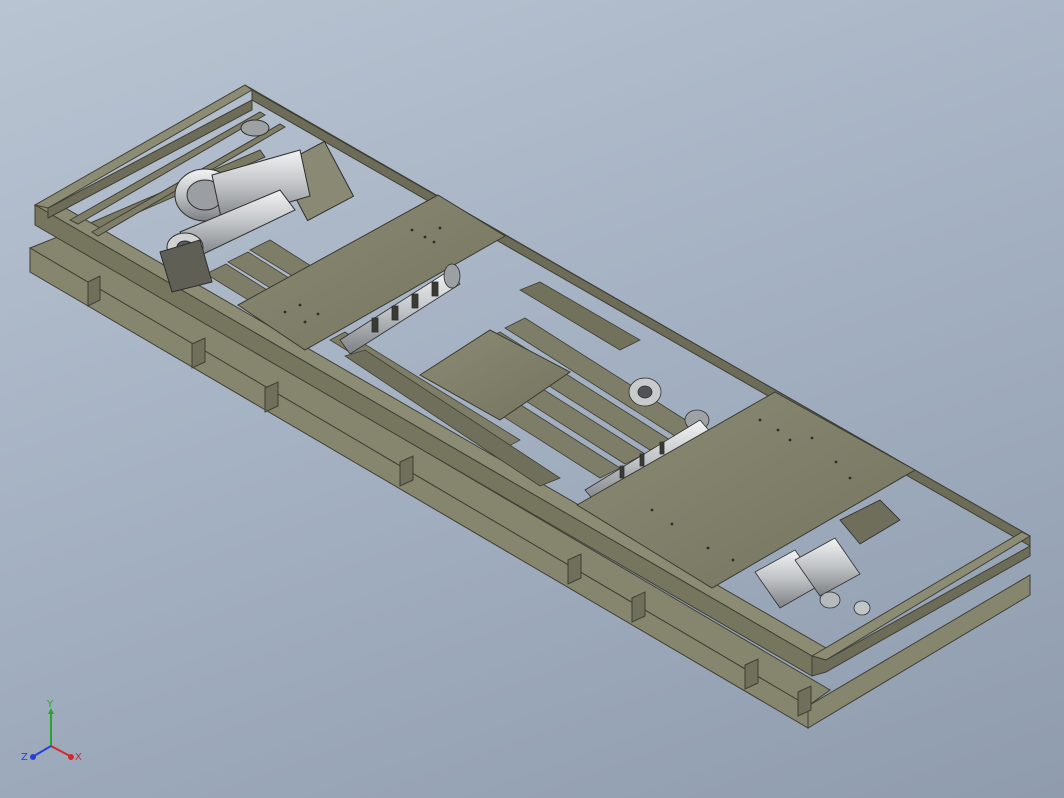  Describe the element at coordinates (71, 757) in the screenshot. I see `x-axis-arrow-icon` at that location.